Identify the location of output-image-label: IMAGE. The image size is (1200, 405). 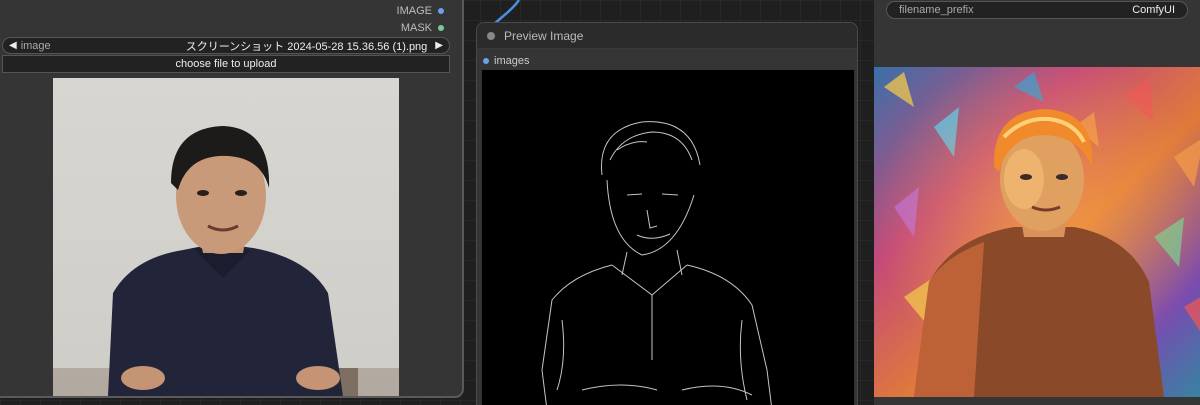
(414, 11).